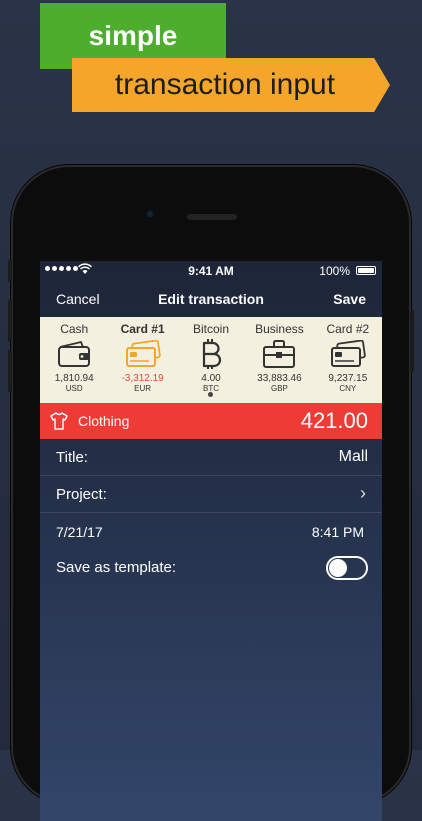  I want to click on battery-icon, so click(366, 270).